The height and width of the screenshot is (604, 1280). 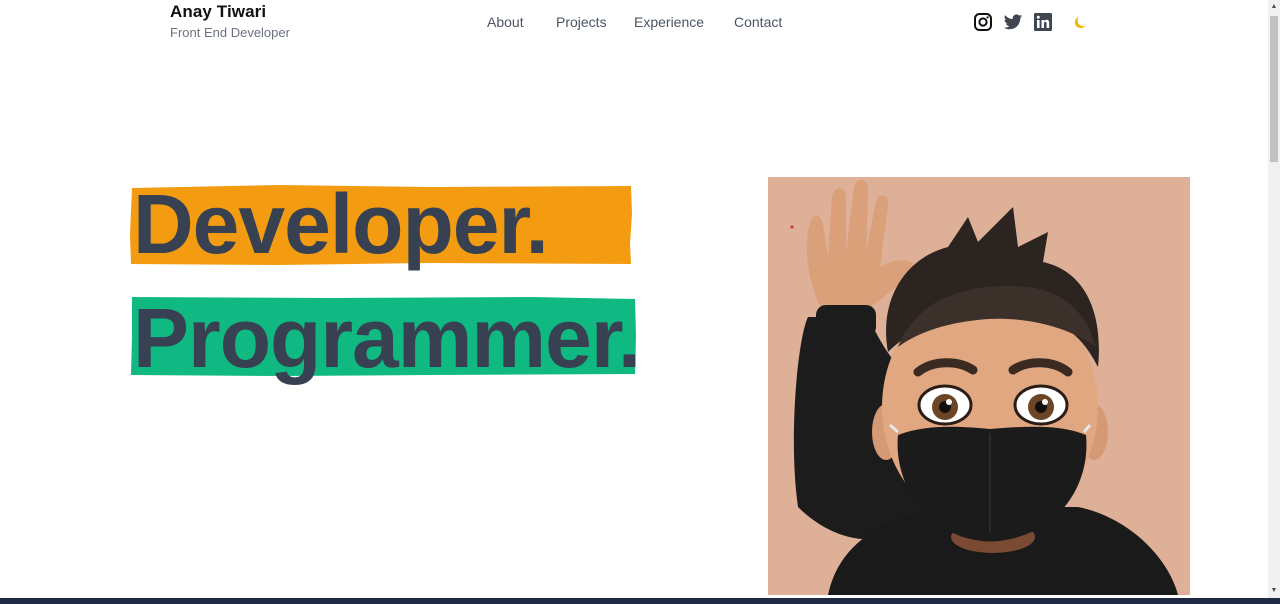 I want to click on nav-about-label: About, so click(x=505, y=22).